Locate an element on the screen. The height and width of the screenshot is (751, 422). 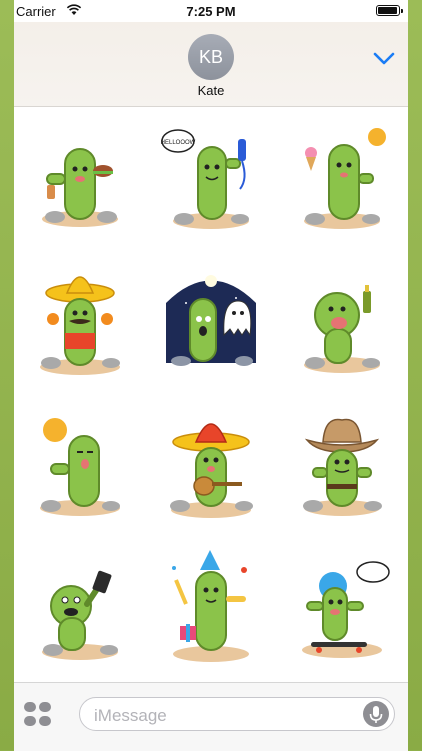
app-drawer-icon is located at coordinates (39, 715).